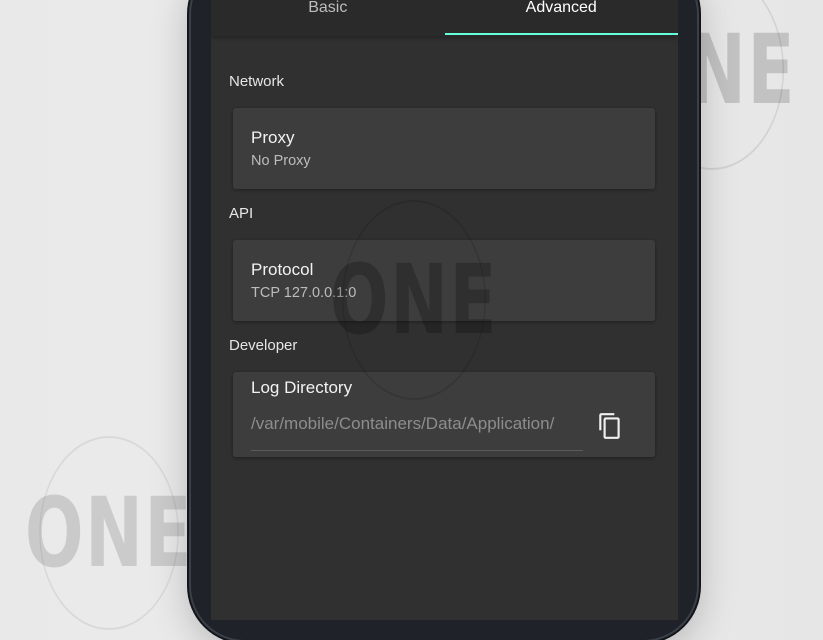 The width and height of the screenshot is (823, 640). I want to click on section-header-api: API, so click(241, 213).